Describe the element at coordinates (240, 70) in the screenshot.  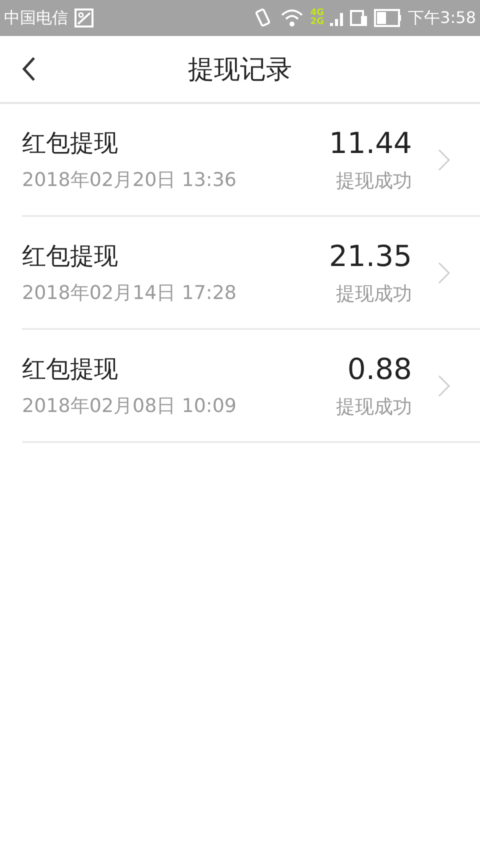
I see `page-title: 提现记录` at that location.